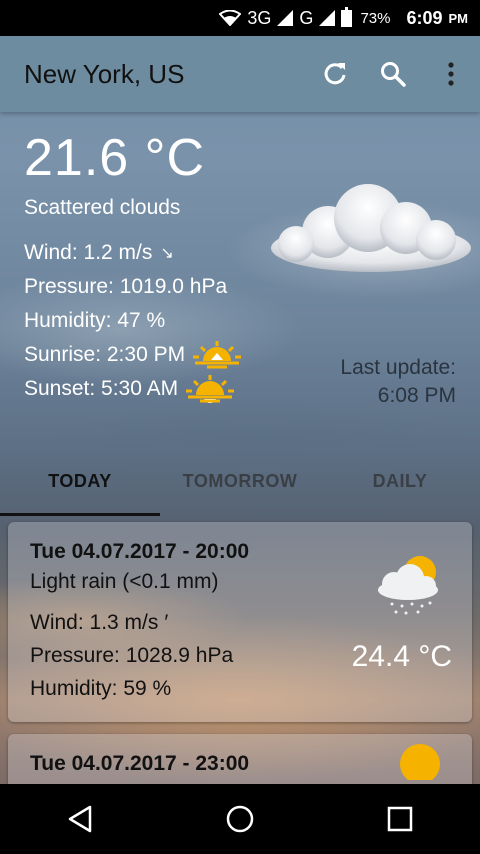 Image resolution: width=480 pixels, height=854 pixels. Describe the element at coordinates (306, 17) in the screenshot. I see `network-type-2: G` at that location.